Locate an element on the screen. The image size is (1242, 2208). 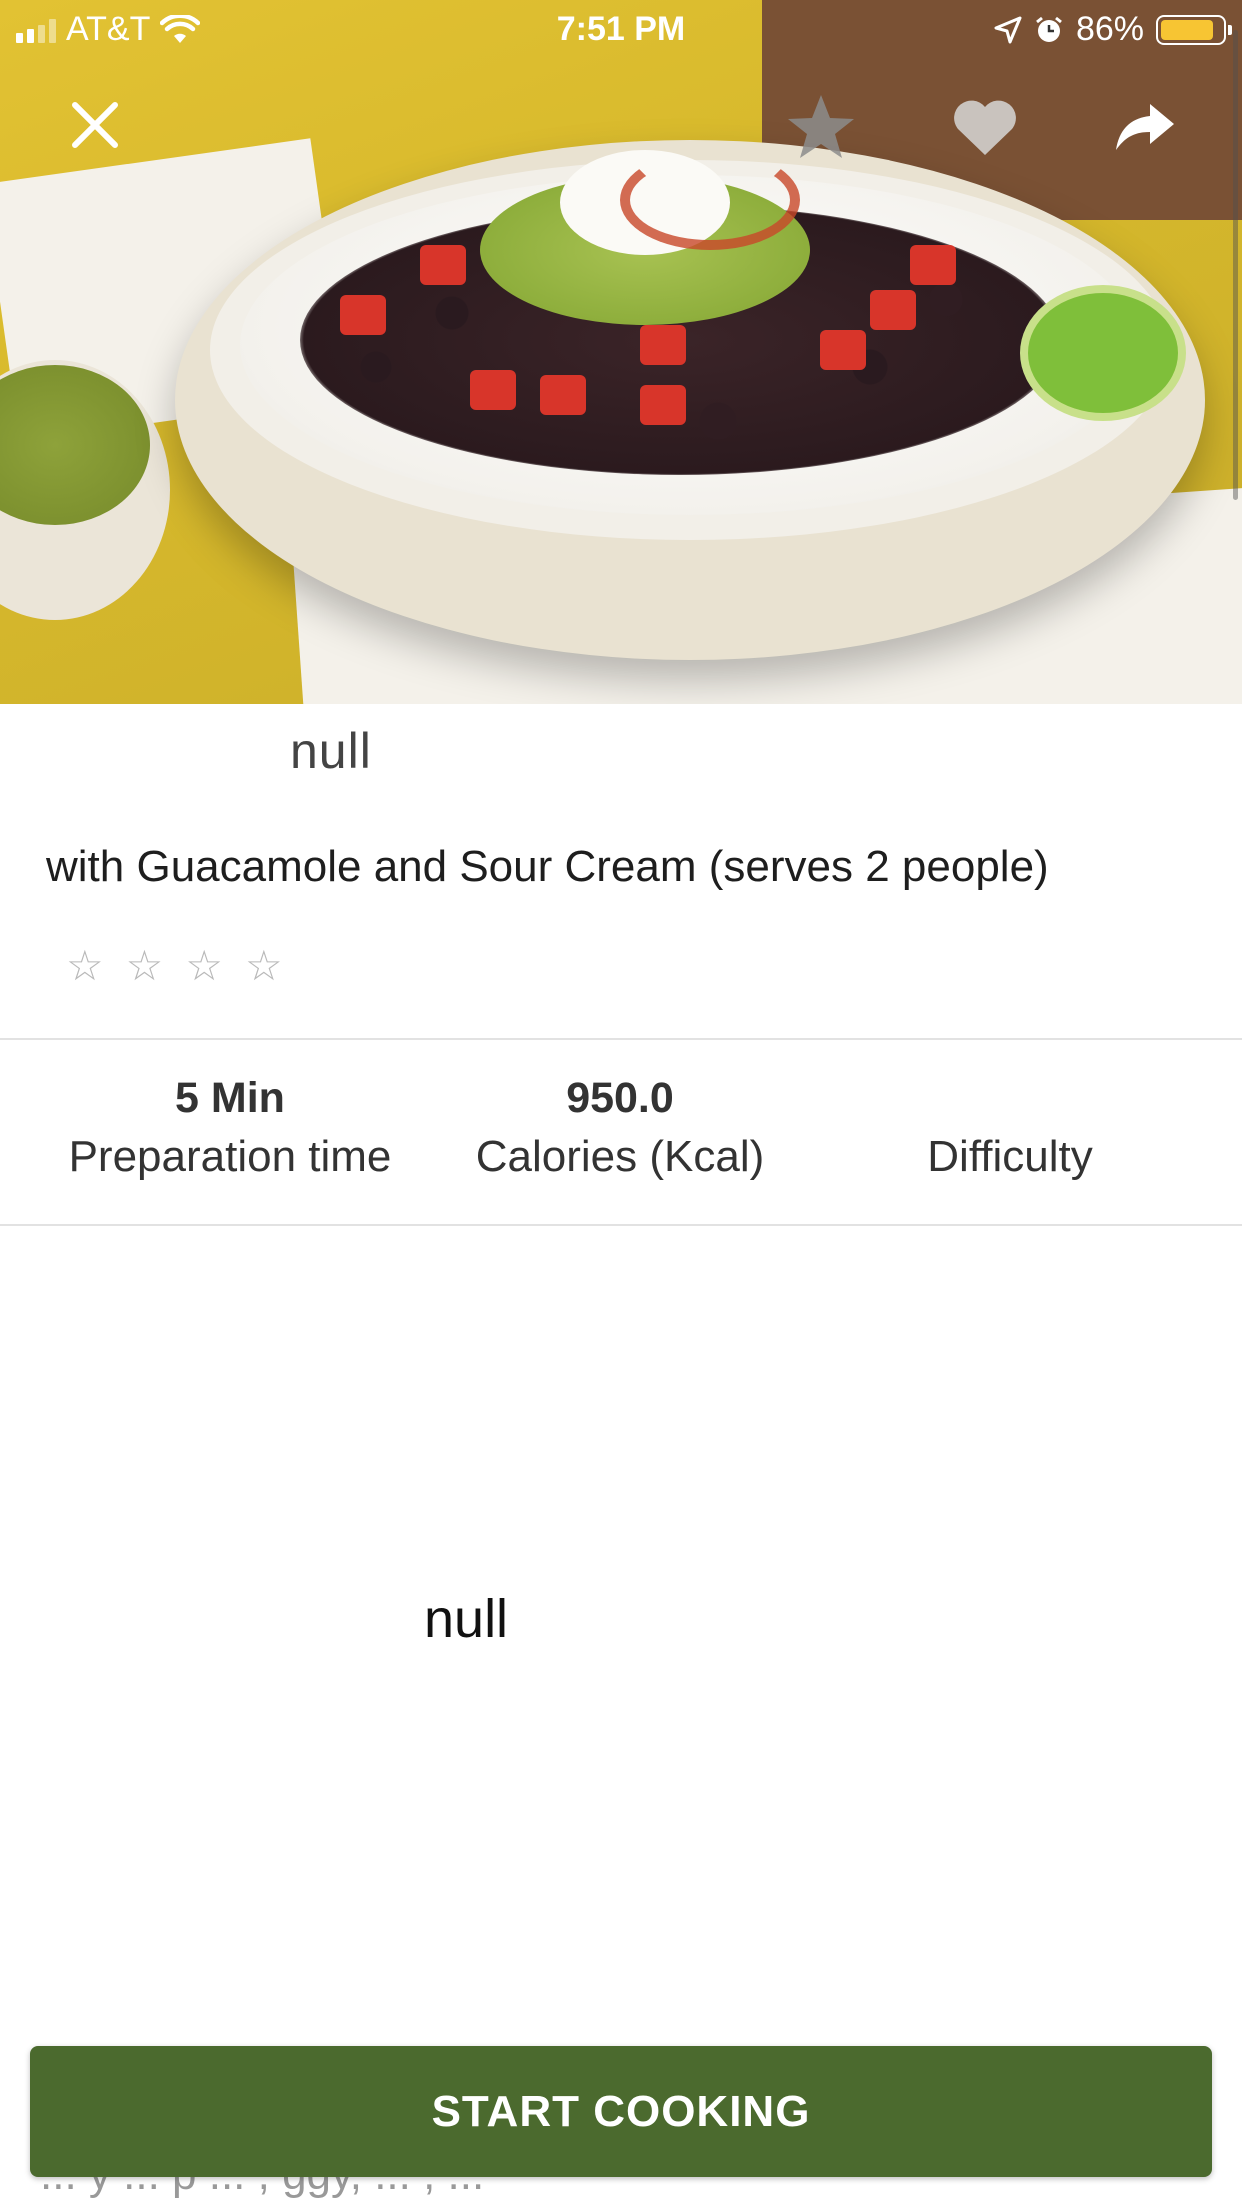
star-icon is located at coordinates (821, 126).